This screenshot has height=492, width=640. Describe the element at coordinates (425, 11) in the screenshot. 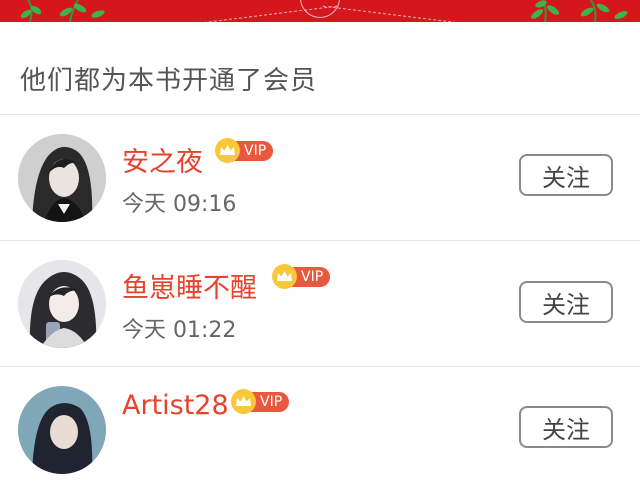

I see `banner-dashed-curve-right` at that location.